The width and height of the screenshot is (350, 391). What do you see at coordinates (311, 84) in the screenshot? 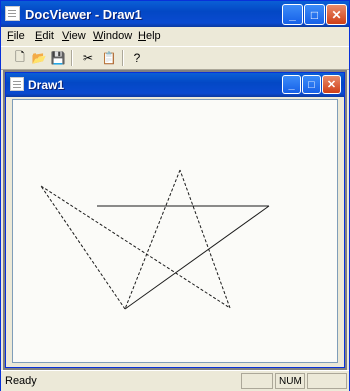
I see `document-maximize-button: □` at bounding box center [311, 84].